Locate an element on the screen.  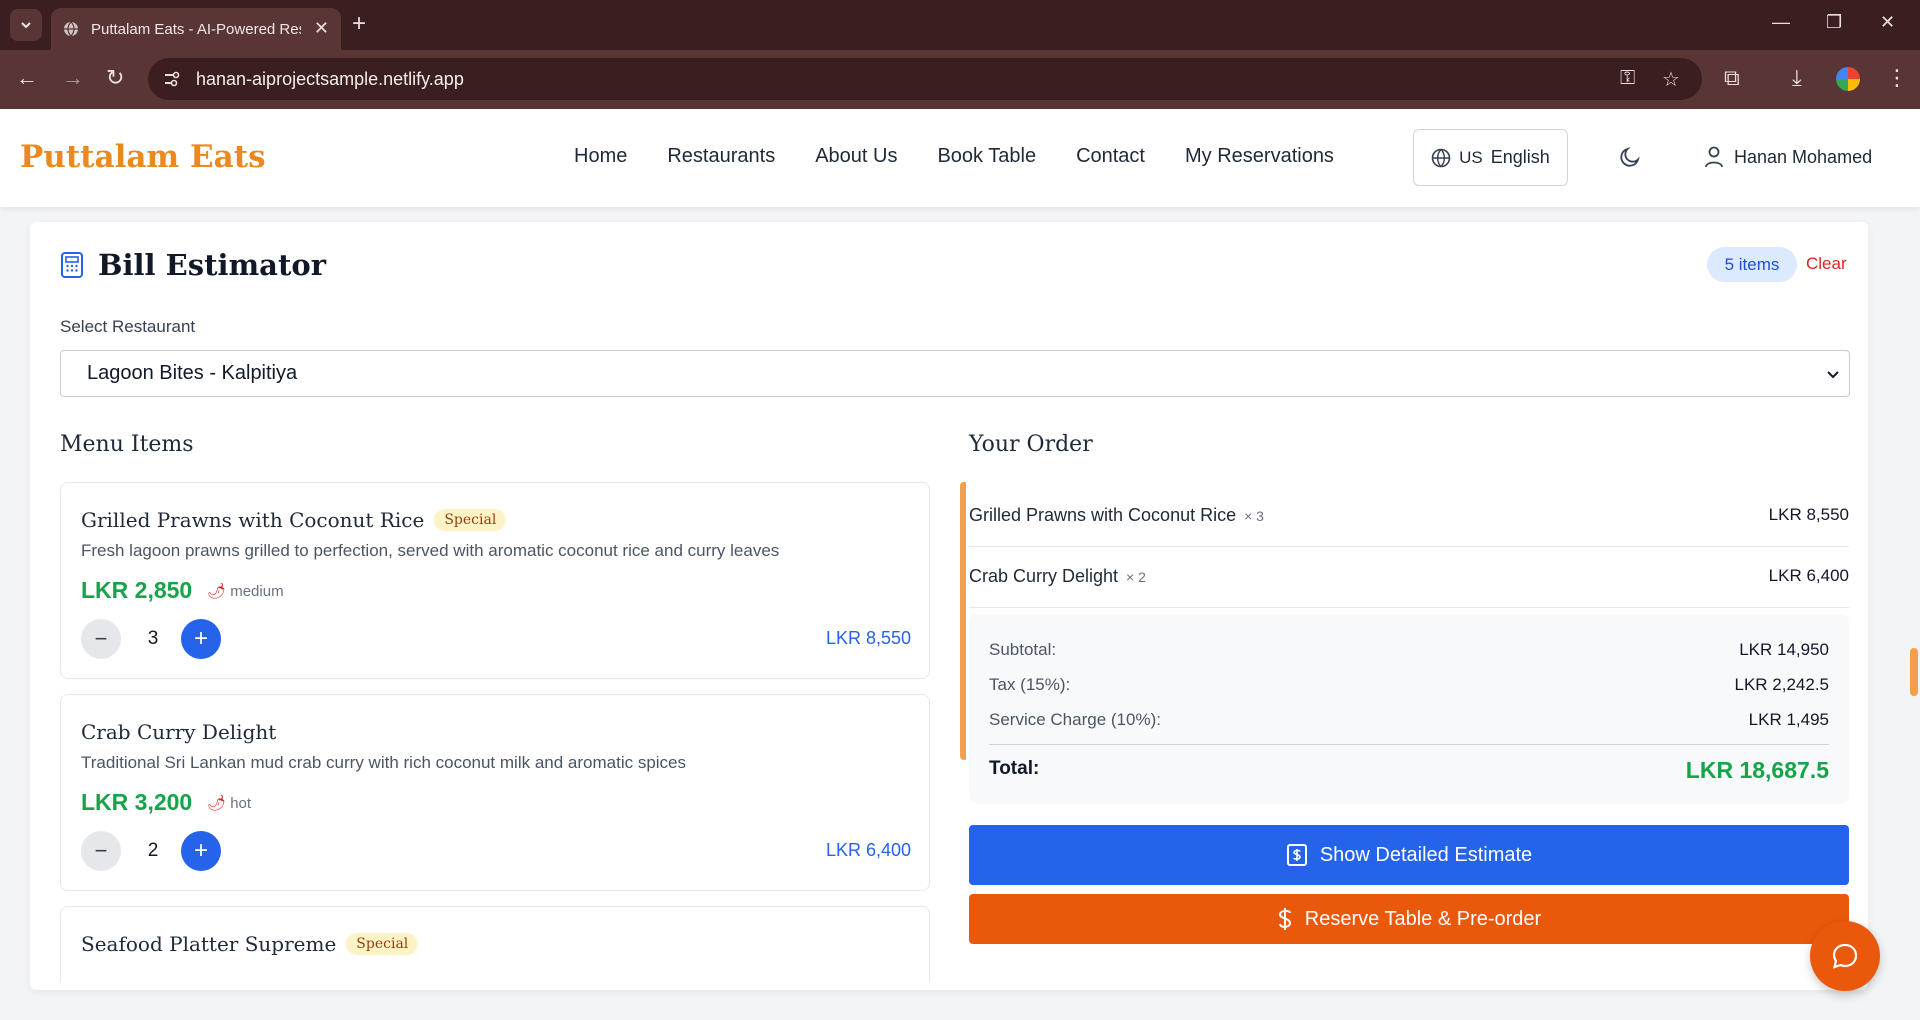
select-restaurant-label: Select Restaurant is located at coordinates (128, 326).